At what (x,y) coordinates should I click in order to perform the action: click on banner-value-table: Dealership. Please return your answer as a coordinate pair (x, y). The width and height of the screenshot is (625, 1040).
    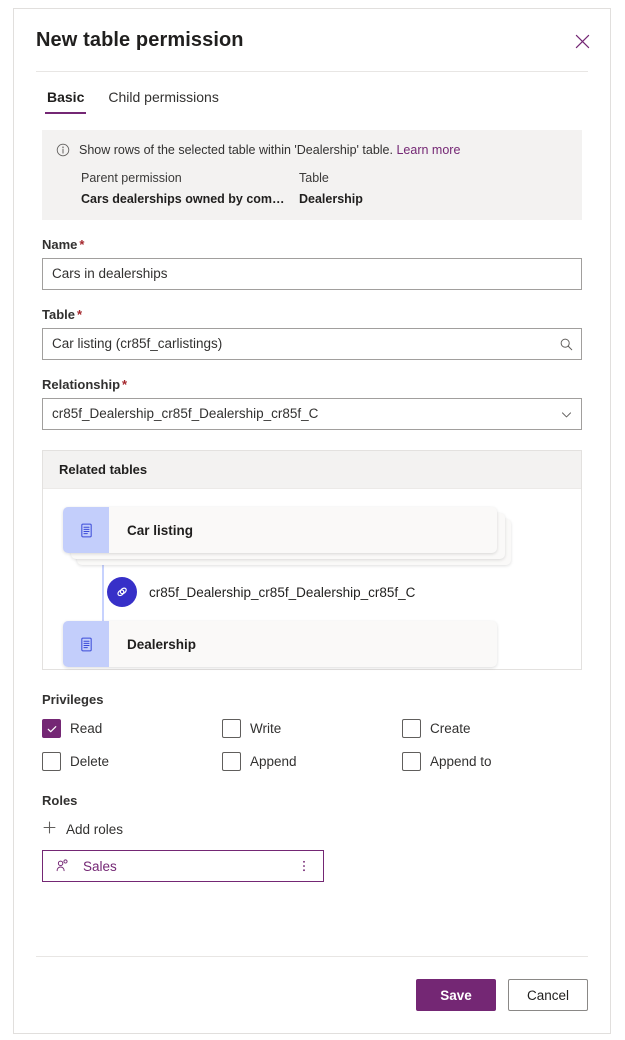
    Looking at the image, I should click on (331, 199).